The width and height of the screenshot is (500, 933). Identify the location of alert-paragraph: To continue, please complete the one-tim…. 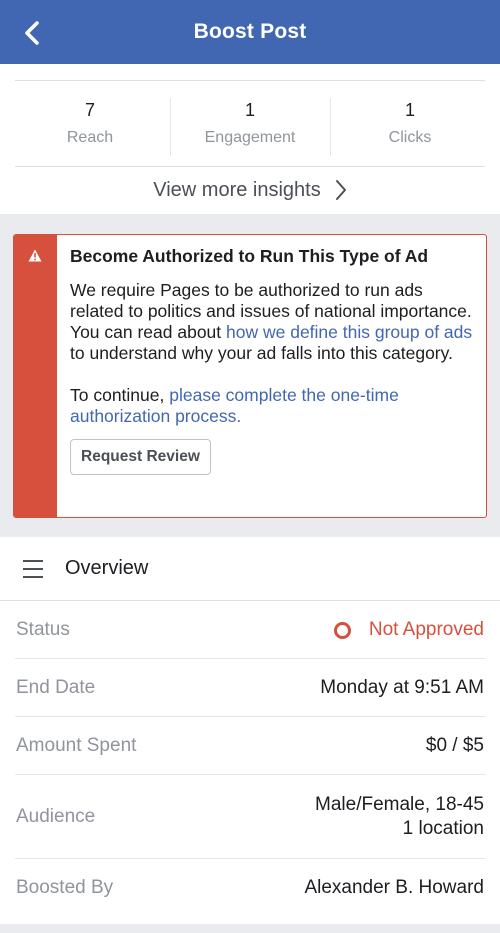
(273, 406).